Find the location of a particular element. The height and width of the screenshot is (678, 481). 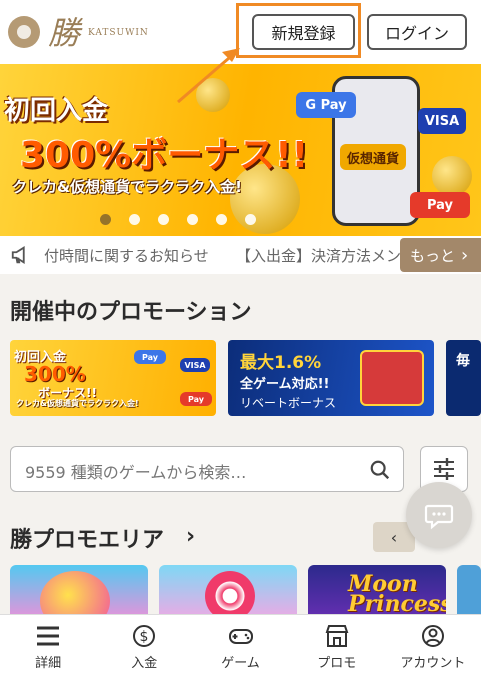

search-icon is located at coordinates (380, 470).